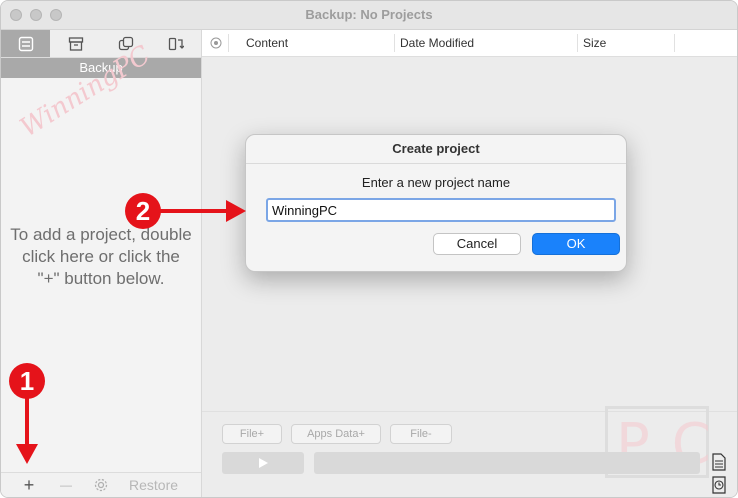  I want to click on archive-box-icon, so click(75, 43).